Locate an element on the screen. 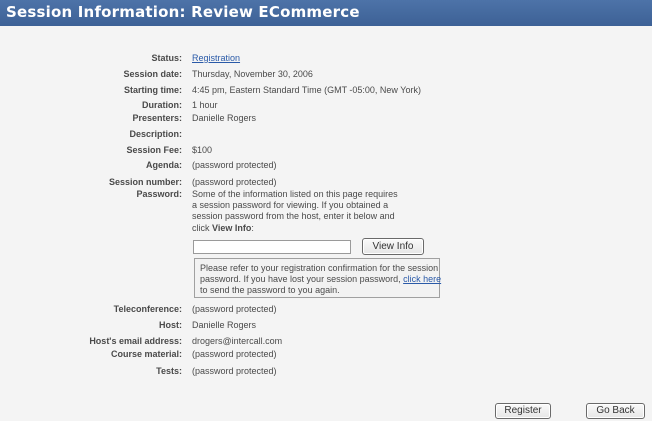 This screenshot has height=421, width=652. teleconference-value: (password protected) is located at coordinates (234, 309).